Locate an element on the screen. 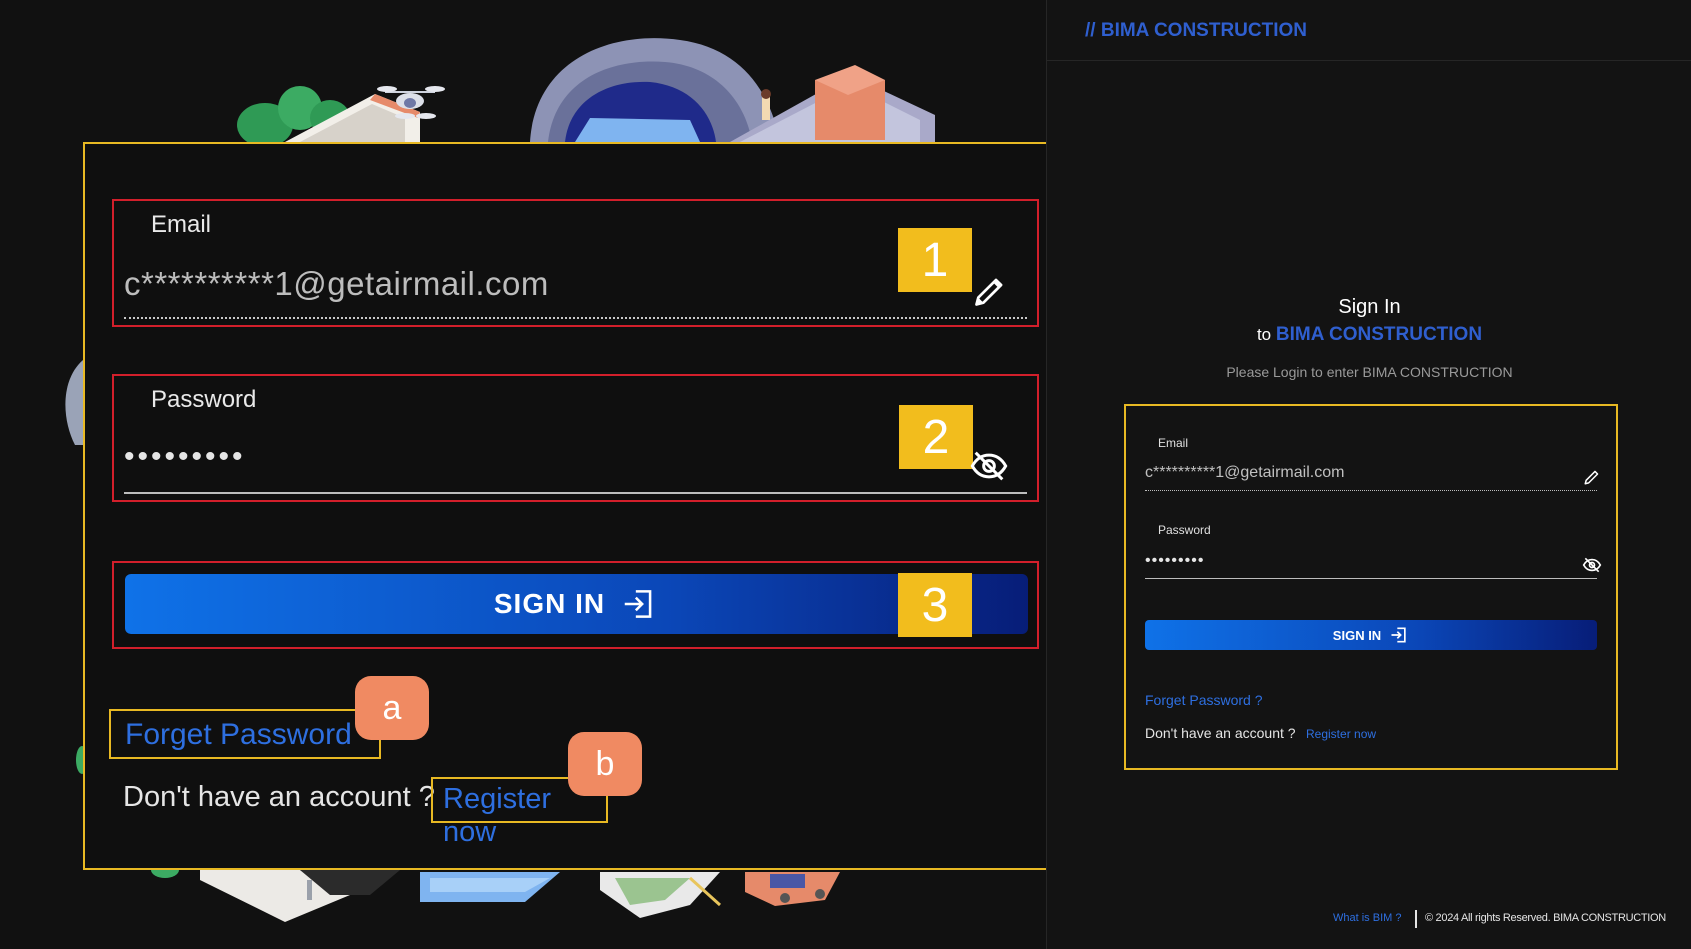 This screenshot has height=949, width=1691. zoom-password-value: ••••••••• is located at coordinates (185, 456).